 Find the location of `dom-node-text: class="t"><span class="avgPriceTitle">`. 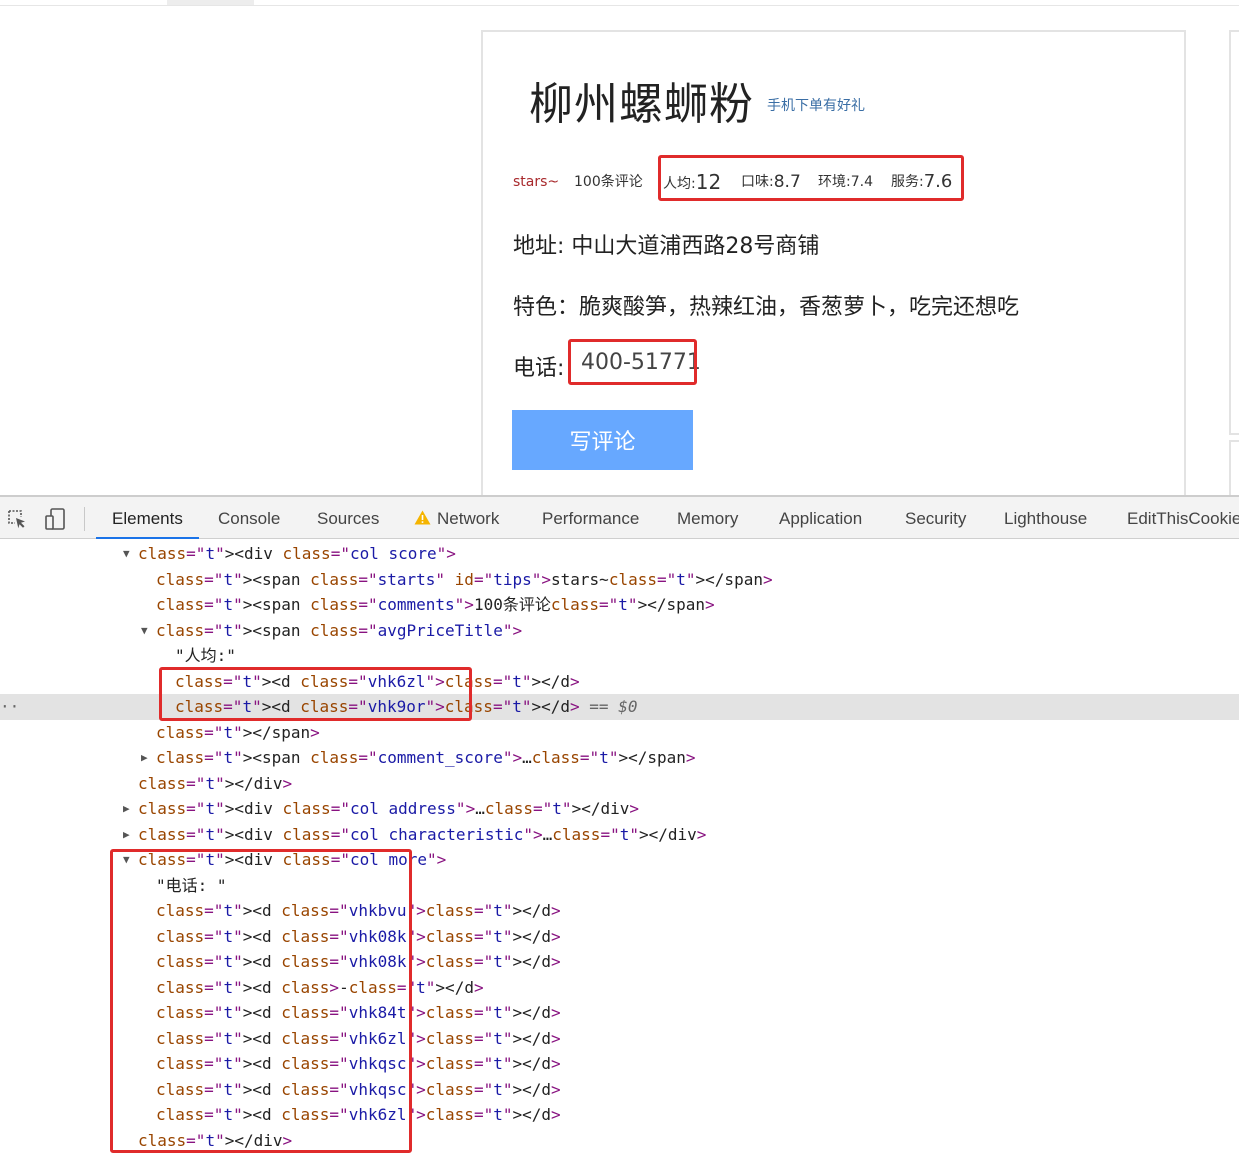

dom-node-text: class="t"><span class="avgPriceTitle"> is located at coordinates (339, 630).